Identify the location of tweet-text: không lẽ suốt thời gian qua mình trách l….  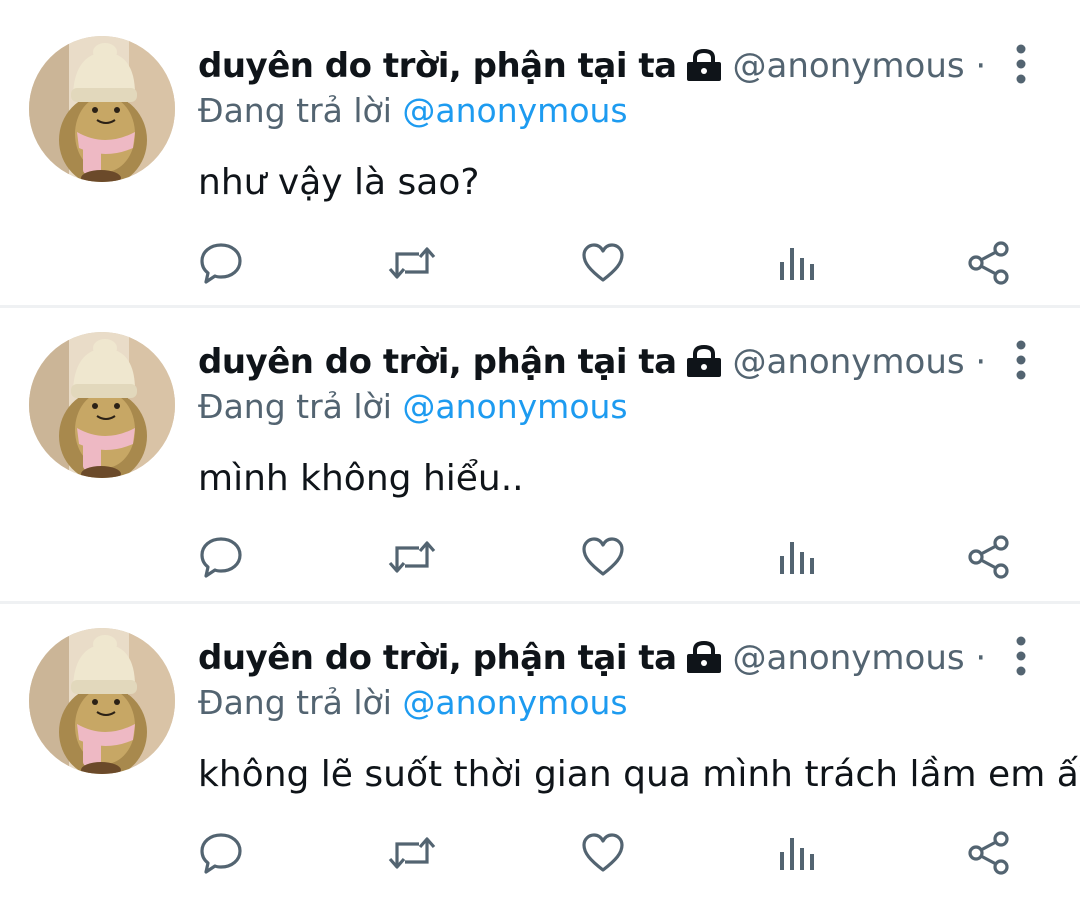
(639, 774).